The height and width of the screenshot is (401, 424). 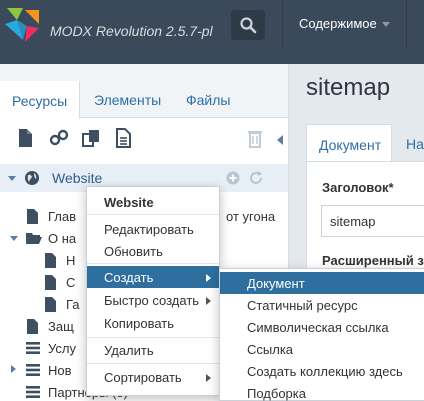 I want to click on menu-item-quick-create: Быстро создать, so click(x=153, y=300).